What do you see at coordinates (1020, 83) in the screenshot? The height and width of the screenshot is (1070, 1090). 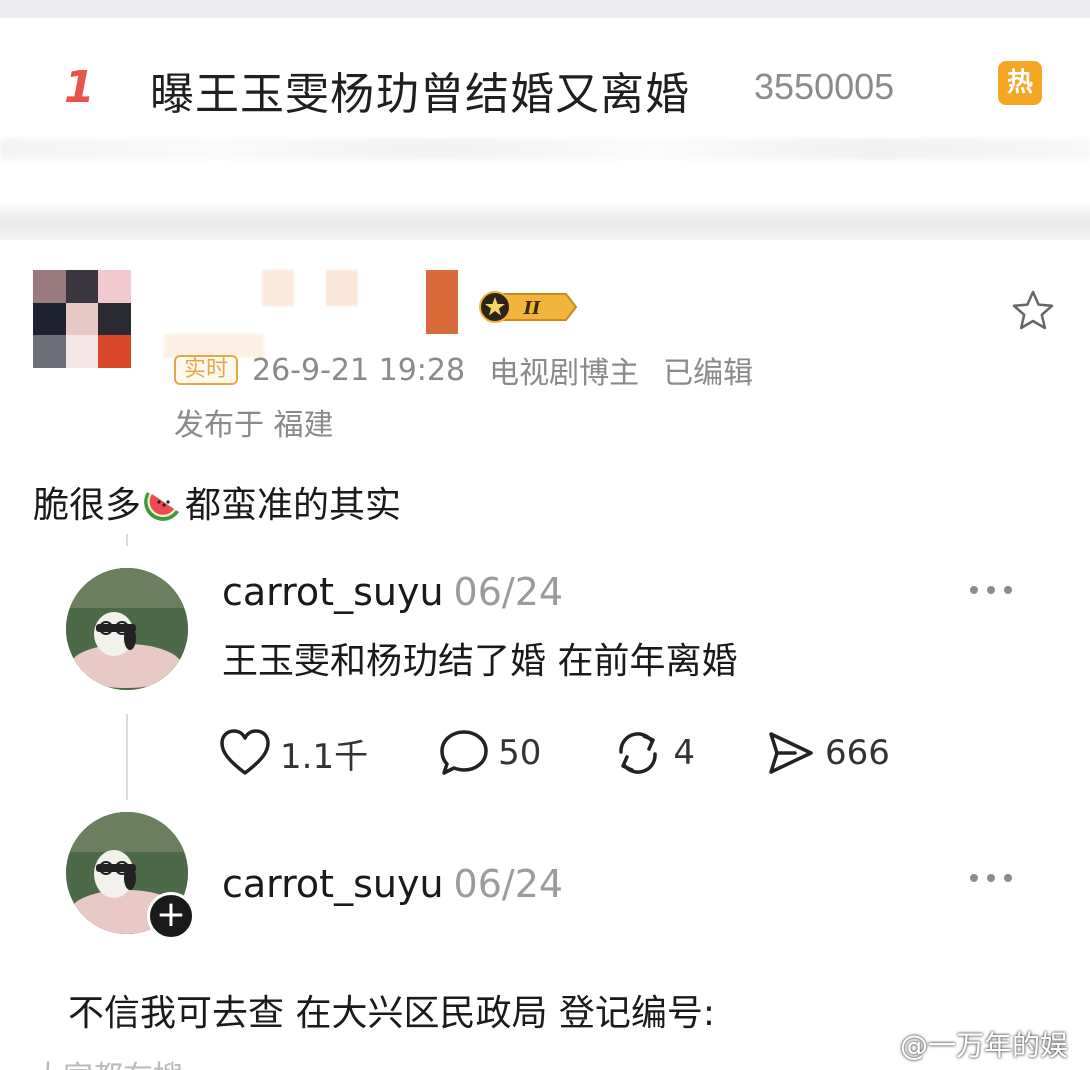 I see `hot-badge: 热` at bounding box center [1020, 83].